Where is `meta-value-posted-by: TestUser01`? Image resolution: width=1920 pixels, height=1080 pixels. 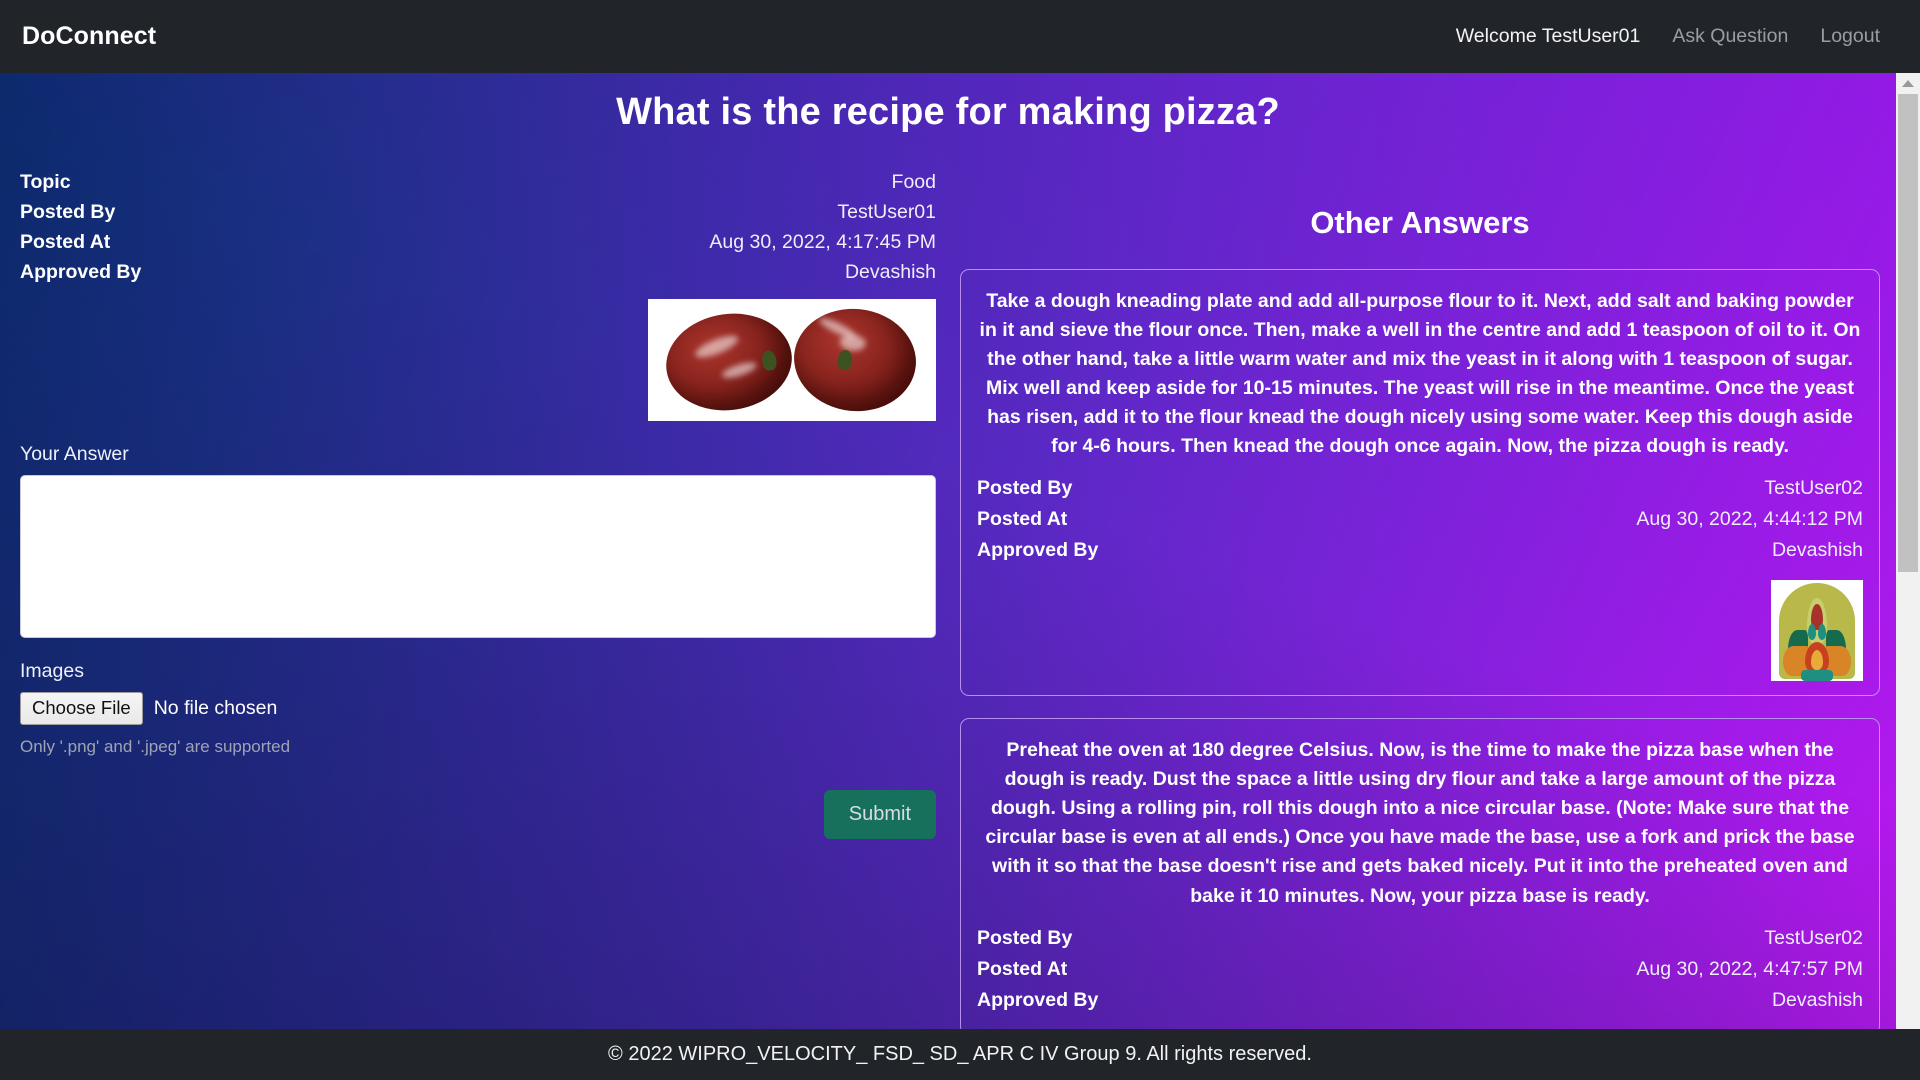 meta-value-posted-by: TestUser01 is located at coordinates (886, 212).